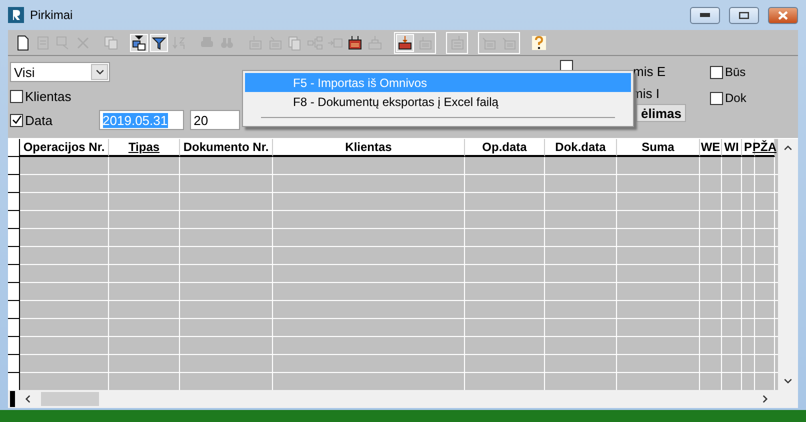 The height and width of the screenshot is (422, 806). What do you see at coordinates (28, 399) in the screenshot?
I see `chevron-left-icon` at bounding box center [28, 399].